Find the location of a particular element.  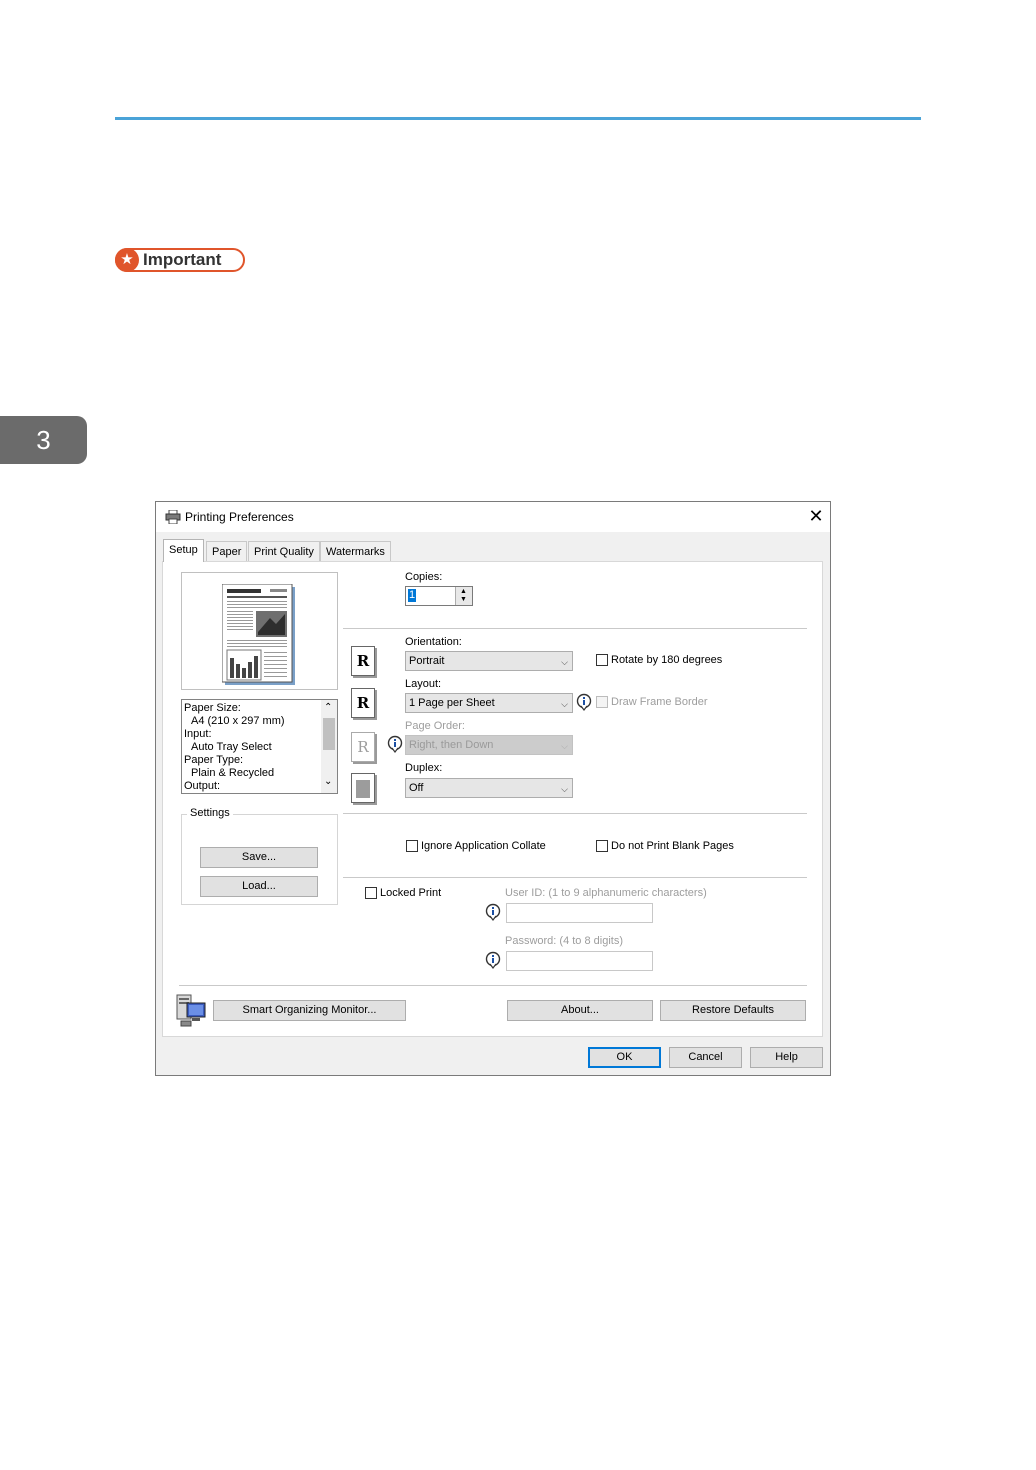

duplex-icon is located at coordinates (363, 788).